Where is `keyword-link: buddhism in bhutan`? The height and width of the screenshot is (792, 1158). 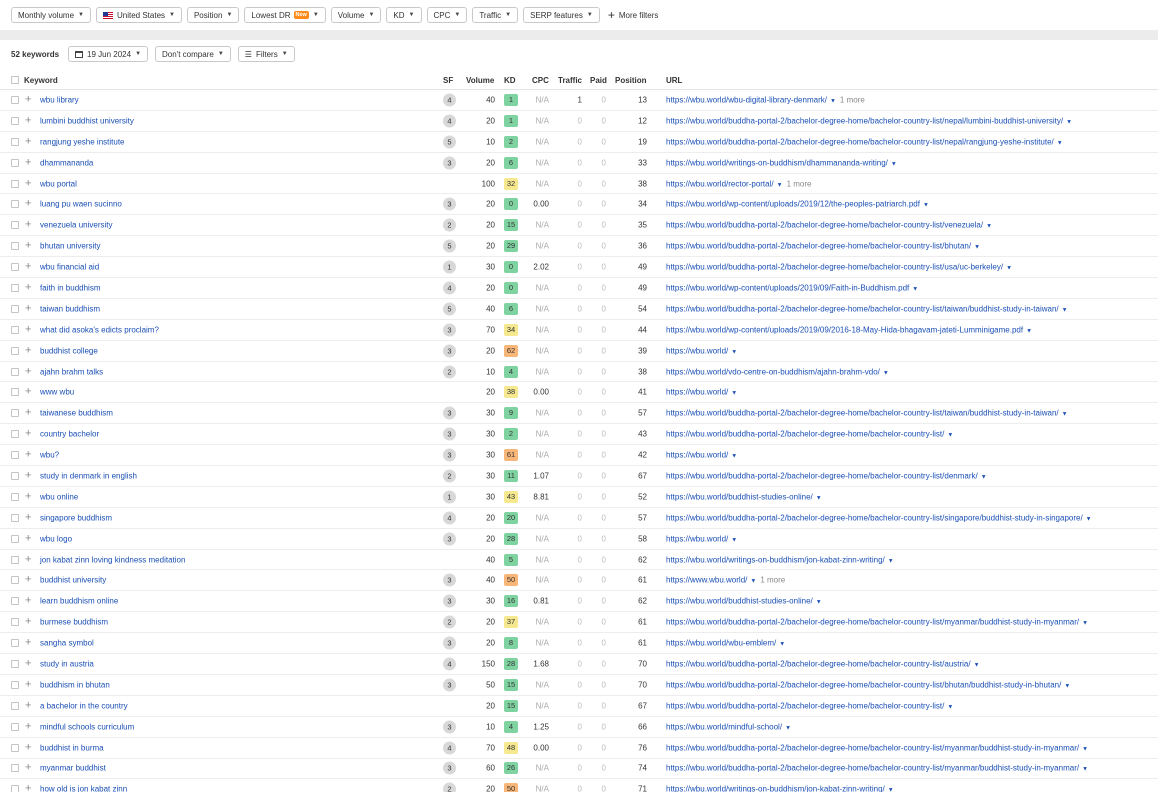
keyword-link: buddhism in bhutan is located at coordinates (75, 684).